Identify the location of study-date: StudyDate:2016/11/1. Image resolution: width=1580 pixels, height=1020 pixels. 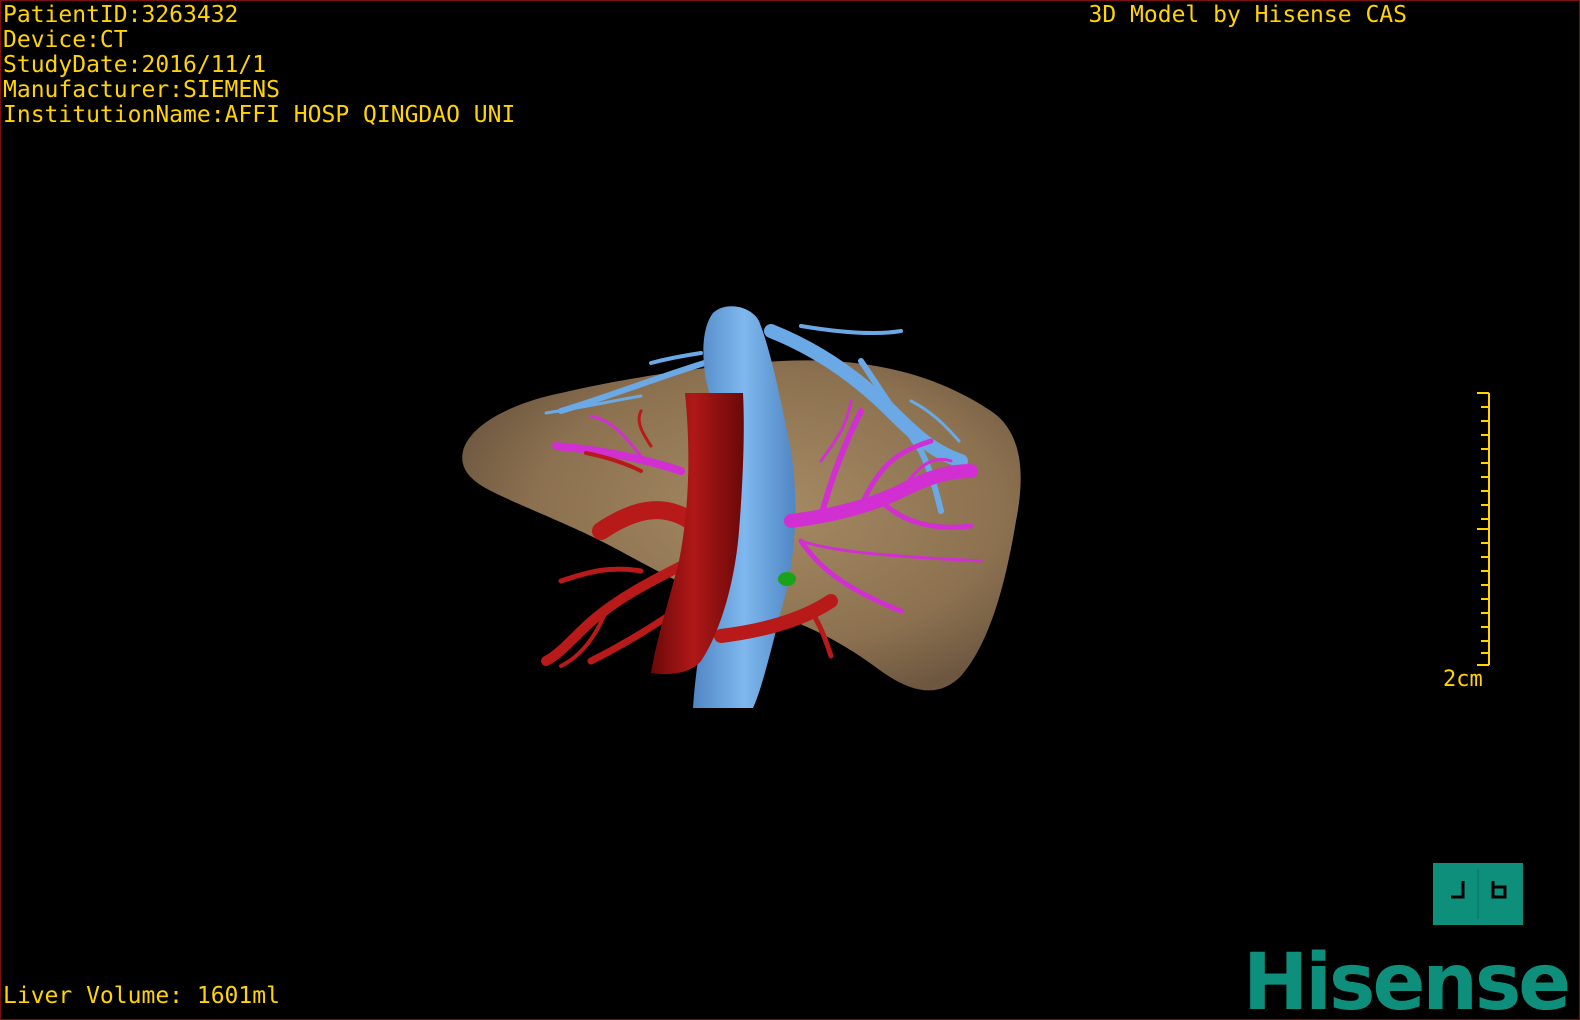
(135, 65).